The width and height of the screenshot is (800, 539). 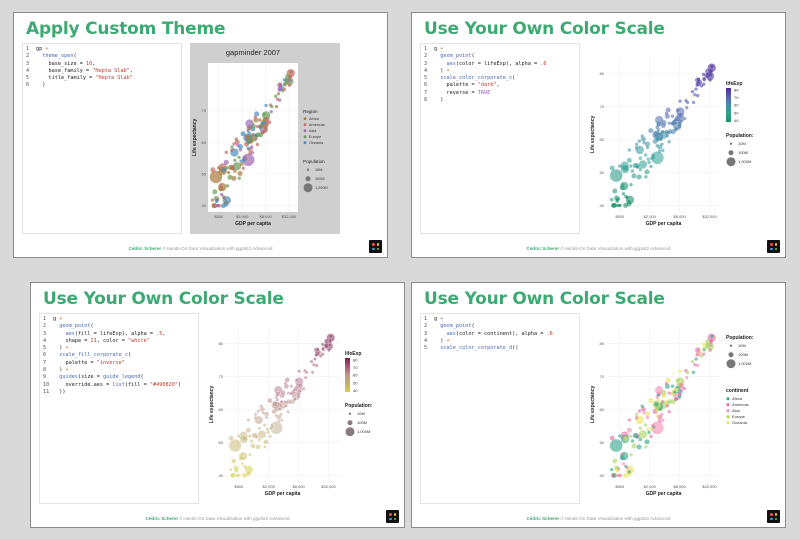 I want to click on code-token: ), so click(x=440, y=340).